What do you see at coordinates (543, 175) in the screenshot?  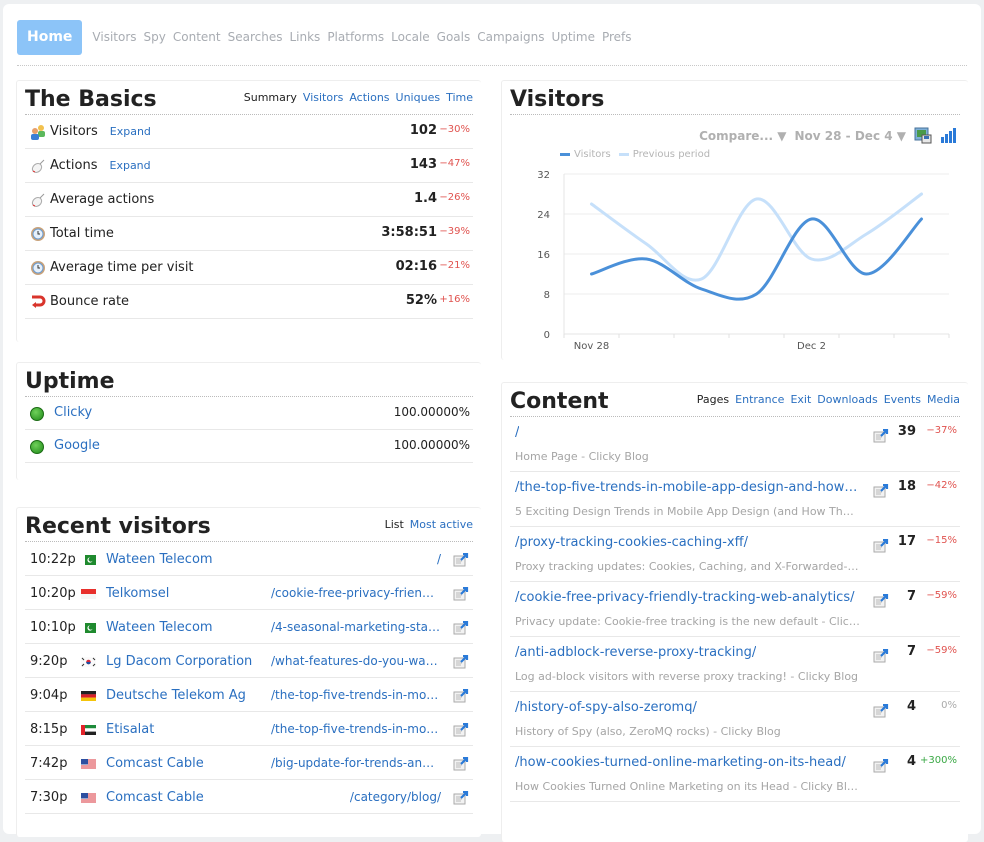 I see `y-tick-label: 32` at bounding box center [543, 175].